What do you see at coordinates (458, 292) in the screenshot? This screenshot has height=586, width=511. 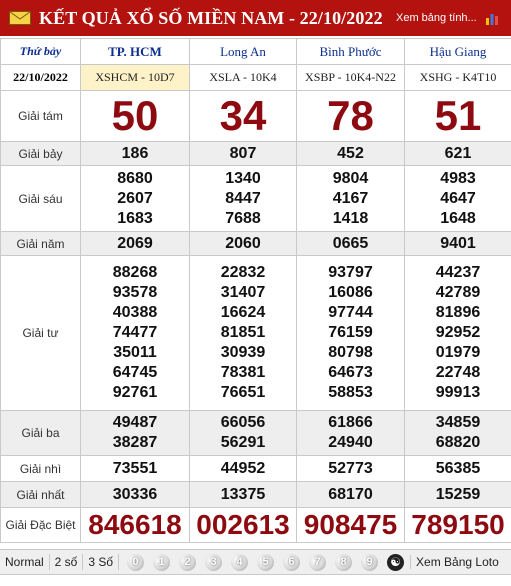 I see `prize-number: 42789` at bounding box center [458, 292].